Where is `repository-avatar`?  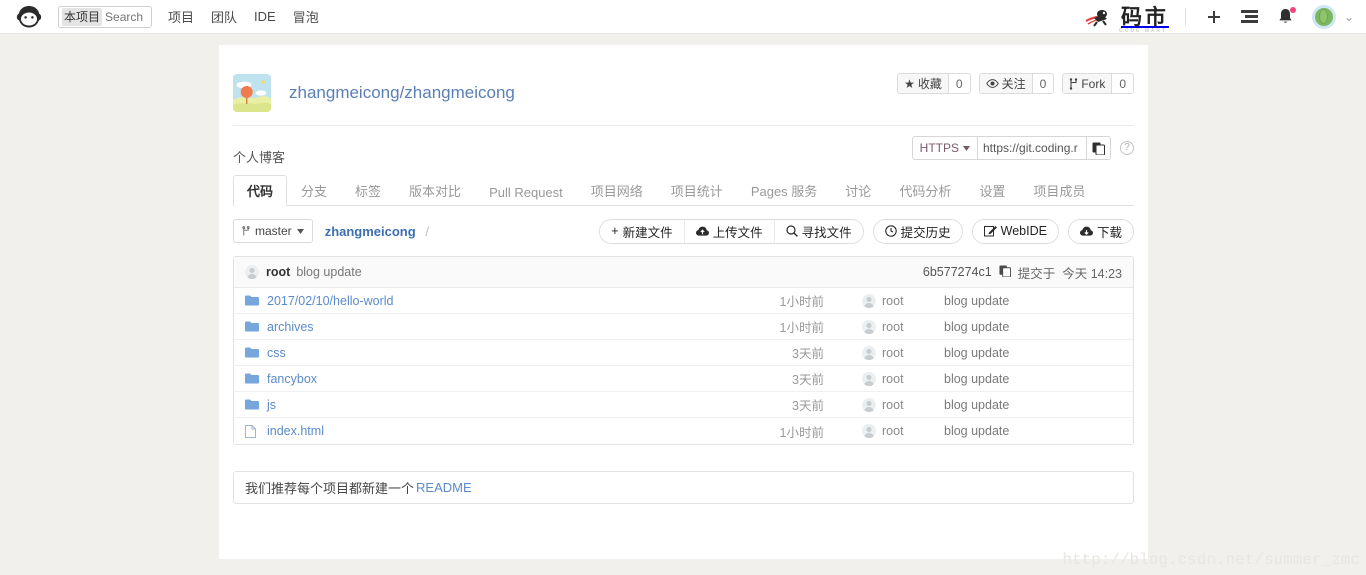
repository-avatar is located at coordinates (252, 93).